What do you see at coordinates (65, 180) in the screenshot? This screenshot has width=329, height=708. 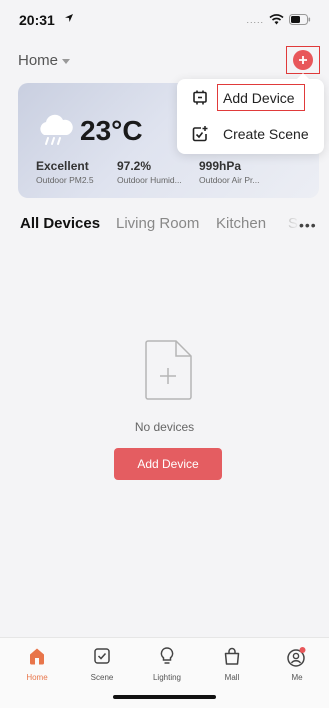 I see `metric-label: Outdoor PM2.5` at bounding box center [65, 180].